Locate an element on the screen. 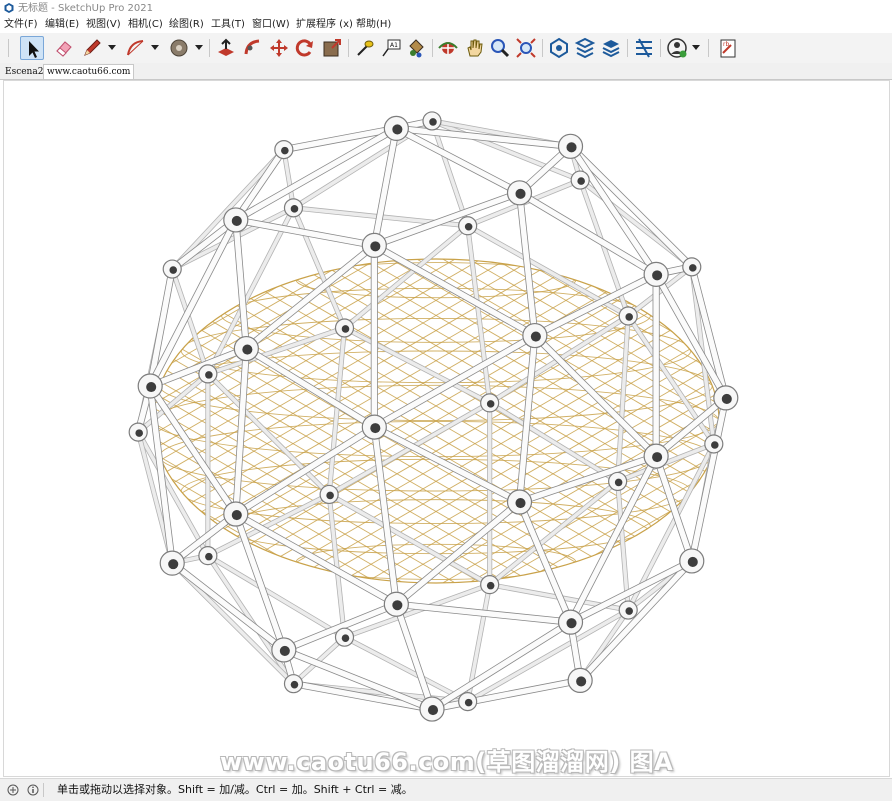 This screenshot has width=892, height=801. push-pull-tool-button is located at coordinates (226, 48).